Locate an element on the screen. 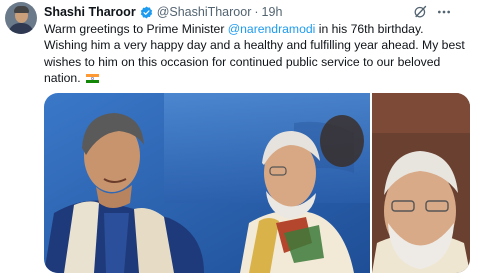 The width and height of the screenshot is (480, 273). tweet-text-intro: Warm greetings to Prime Minister is located at coordinates (136, 29).